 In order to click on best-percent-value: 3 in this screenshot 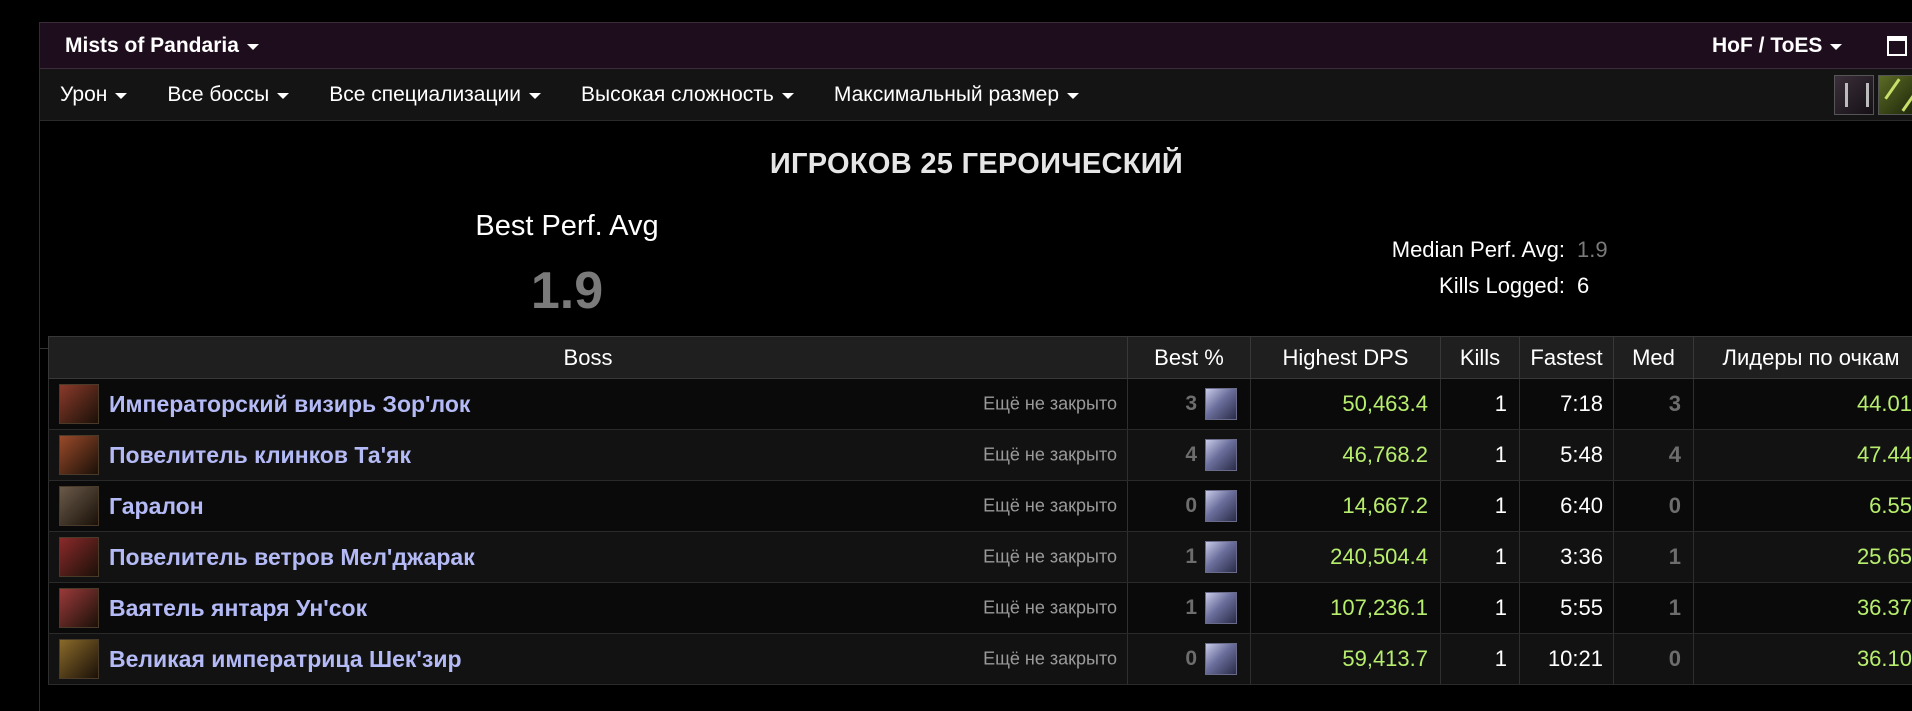, I will do `click(1191, 403)`.